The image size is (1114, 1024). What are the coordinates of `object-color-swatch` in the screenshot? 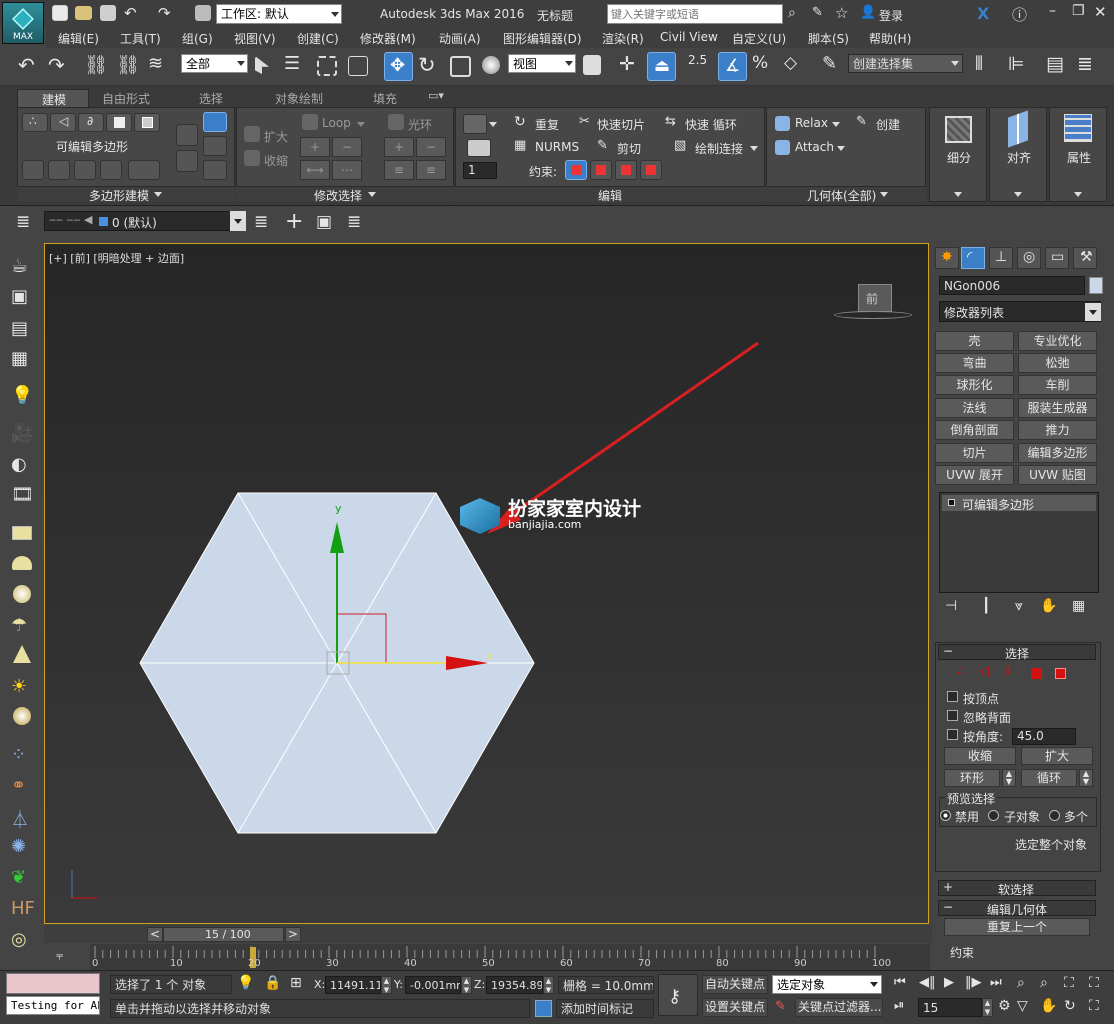 It's located at (1096, 285).